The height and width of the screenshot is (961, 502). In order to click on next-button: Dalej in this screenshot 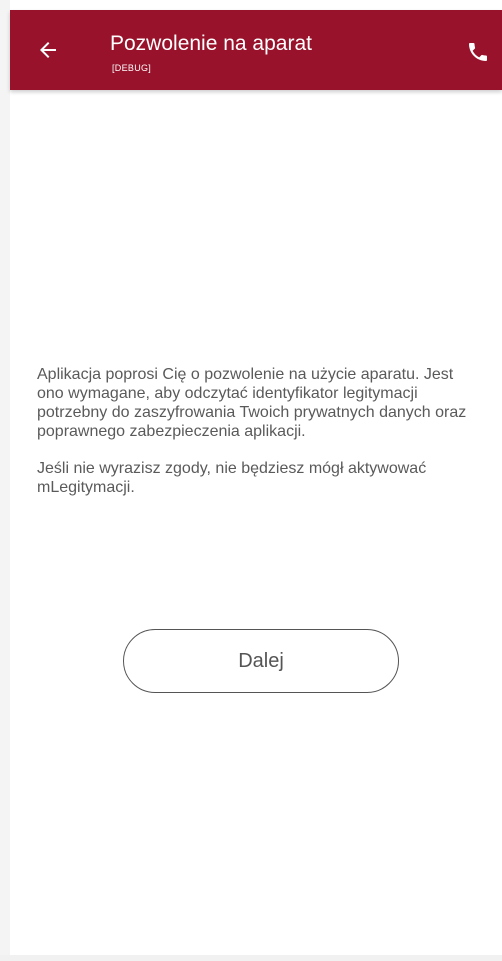, I will do `click(261, 661)`.